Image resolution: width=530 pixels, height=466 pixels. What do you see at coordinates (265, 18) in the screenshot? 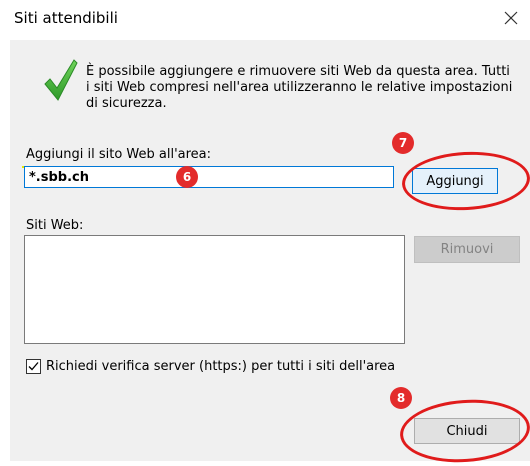
I see `title-bar: Siti attendibili` at bounding box center [265, 18].